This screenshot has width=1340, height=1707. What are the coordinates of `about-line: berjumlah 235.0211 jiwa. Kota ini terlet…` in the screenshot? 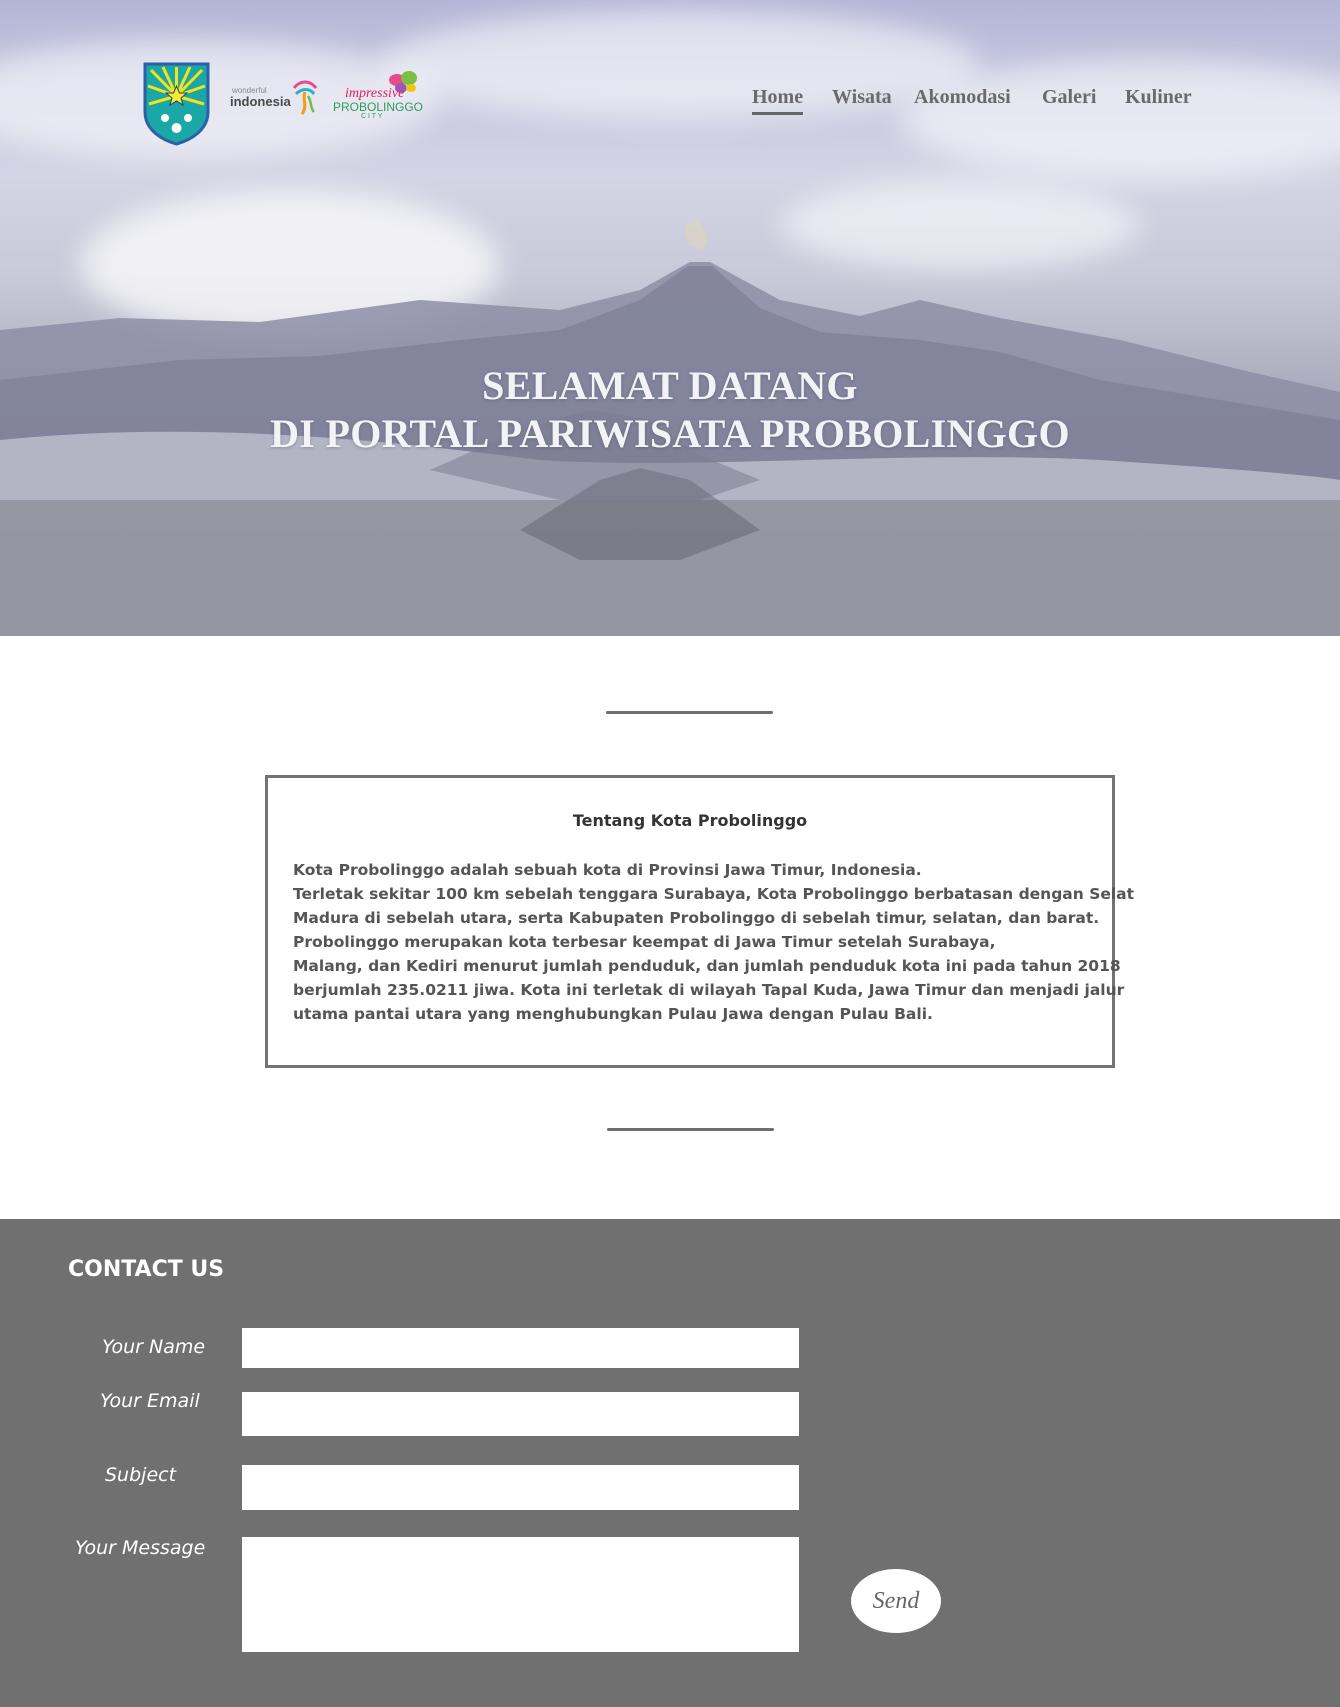 It's located at (709, 990).